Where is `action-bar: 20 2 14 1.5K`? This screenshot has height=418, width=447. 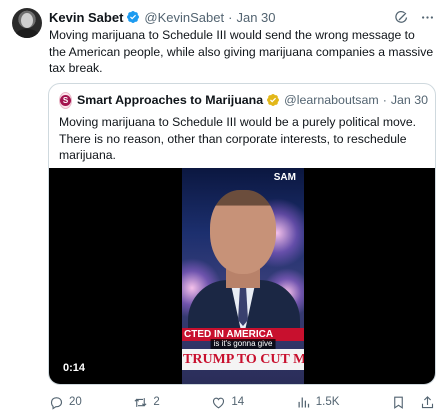
action-bar: 20 2 14 1.5K is located at coordinates (242, 402).